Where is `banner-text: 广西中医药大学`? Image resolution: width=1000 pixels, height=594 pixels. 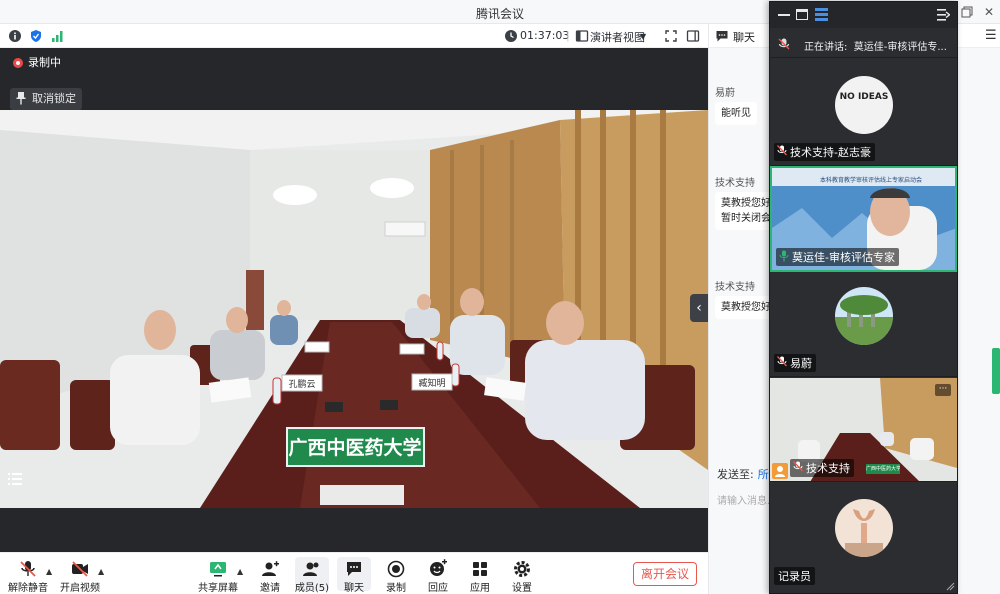
banner-text: 广西中医药大学 is located at coordinates (354, 447).